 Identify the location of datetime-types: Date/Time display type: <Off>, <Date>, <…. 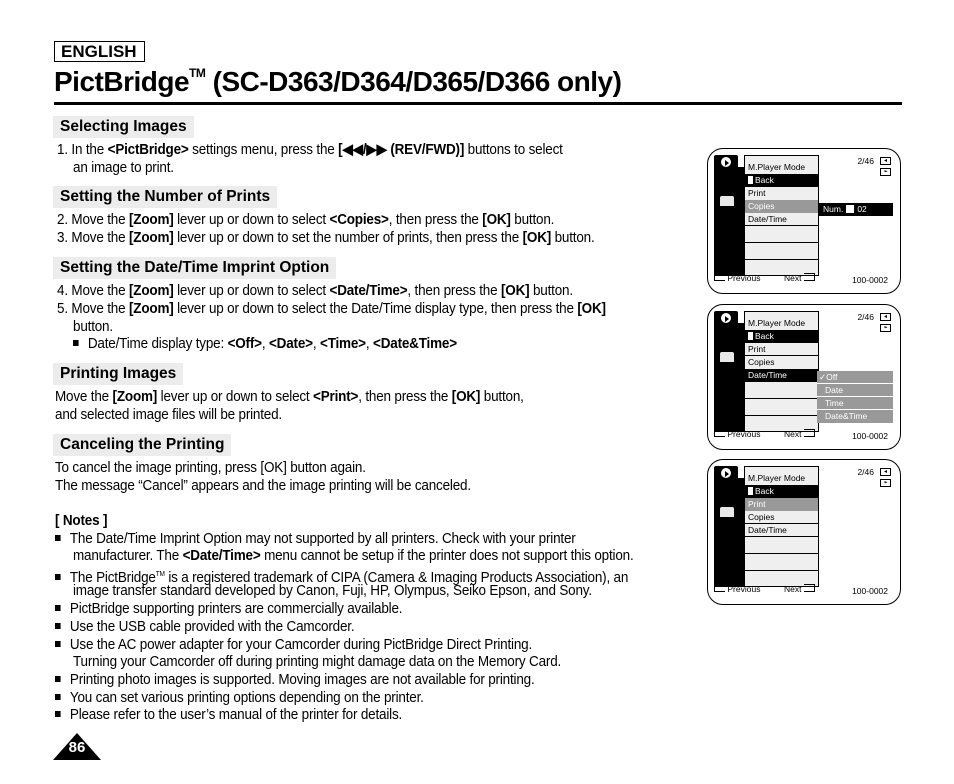
(265, 345).